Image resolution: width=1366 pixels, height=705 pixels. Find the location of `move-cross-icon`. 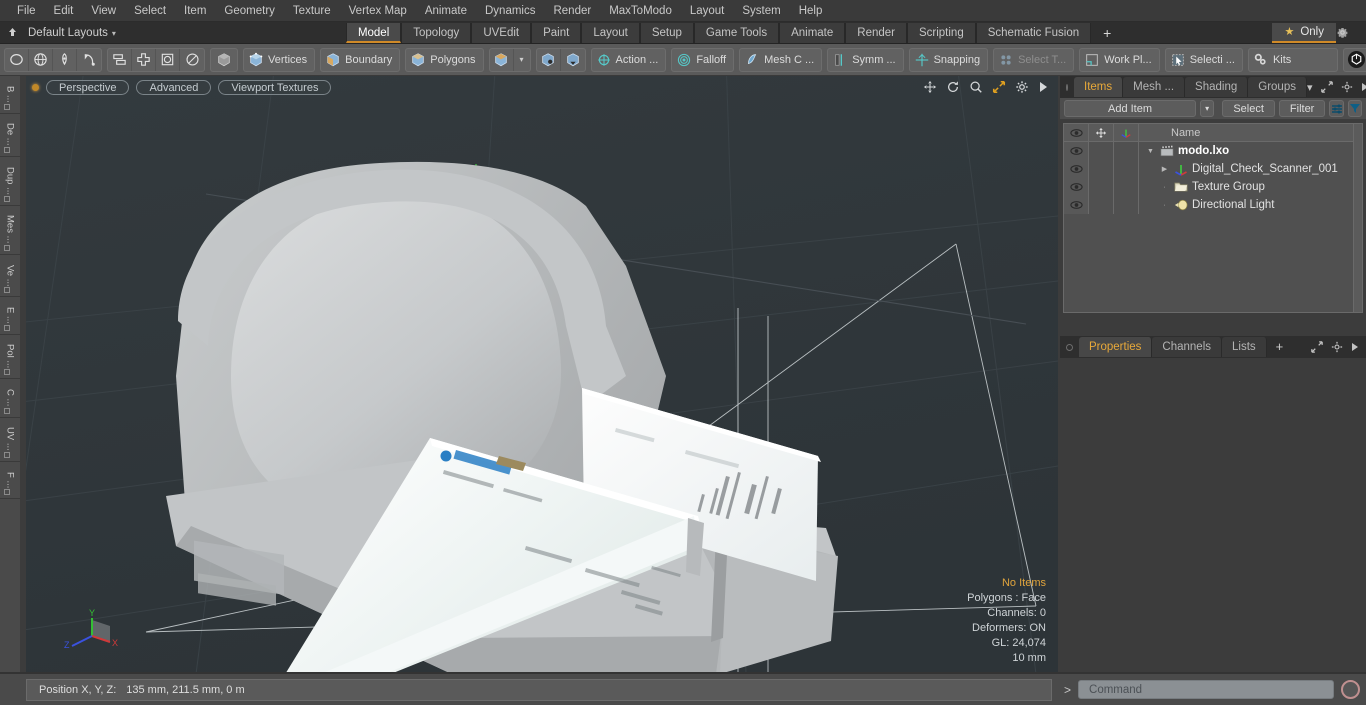

move-cross-icon is located at coordinates (144, 59).